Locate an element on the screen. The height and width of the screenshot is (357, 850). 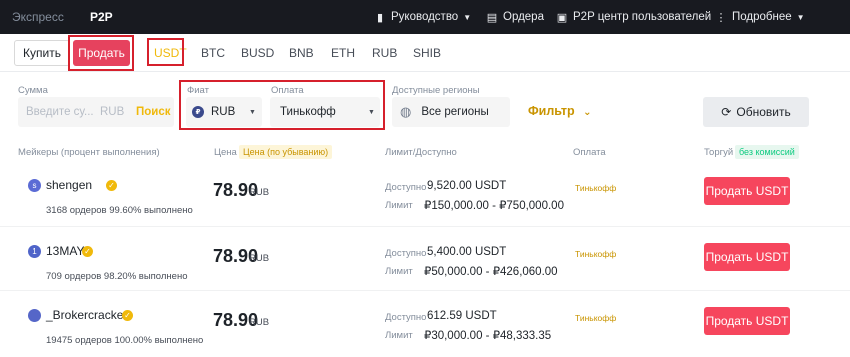
tab-eth: ETH is located at coordinates (343, 53).